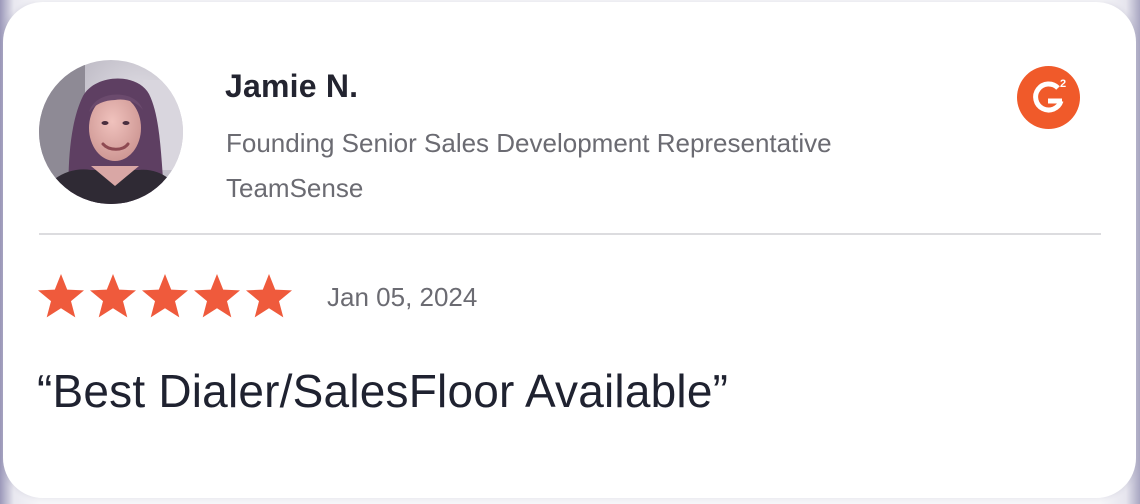  I want to click on avatar-photo-icon, so click(111, 132).